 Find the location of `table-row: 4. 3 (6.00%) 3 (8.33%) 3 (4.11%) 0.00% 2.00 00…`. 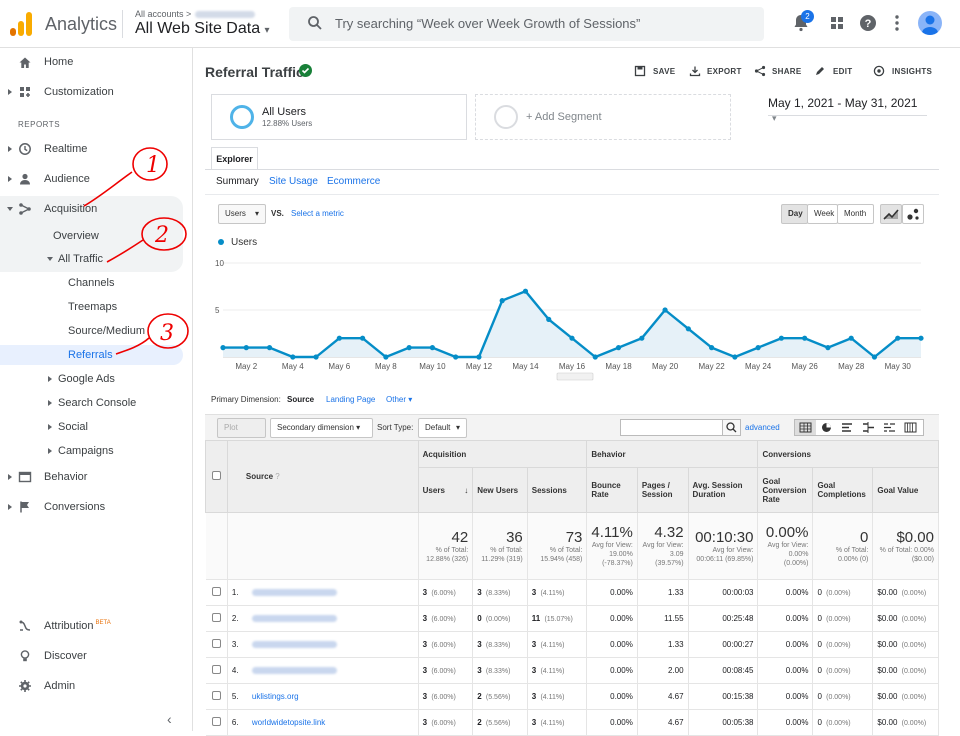

table-row: 4. 3 (6.00%) 3 (8.33%) 3 (4.11%) 0.00% 2.00 00… is located at coordinates (572, 670).